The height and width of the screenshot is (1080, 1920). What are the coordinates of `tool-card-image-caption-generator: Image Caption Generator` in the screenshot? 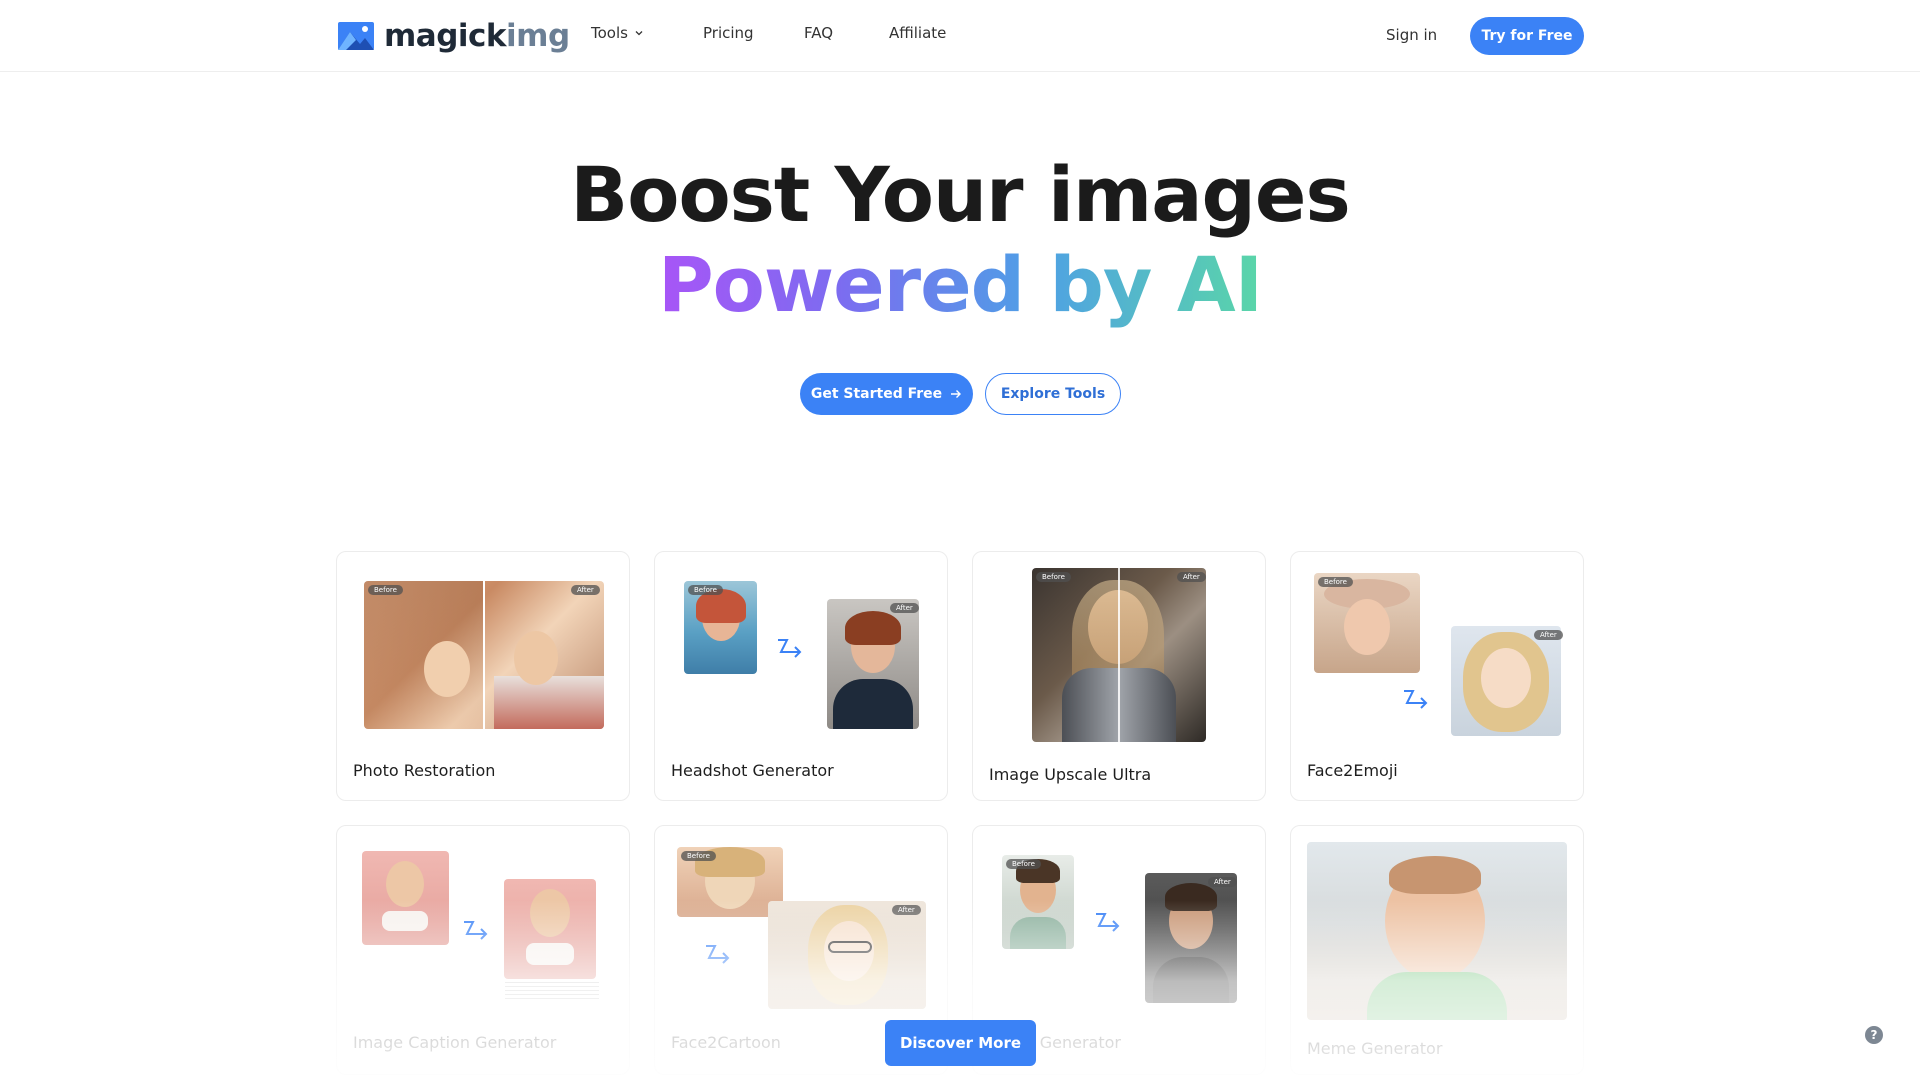 It's located at (483, 950).